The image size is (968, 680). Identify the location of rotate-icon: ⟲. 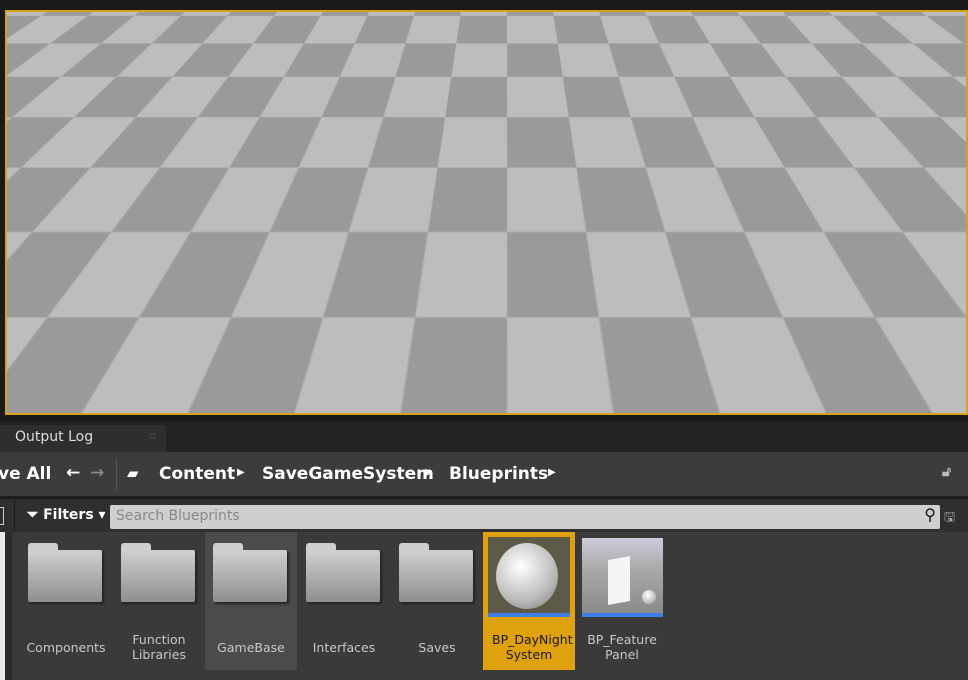
(511, 33).